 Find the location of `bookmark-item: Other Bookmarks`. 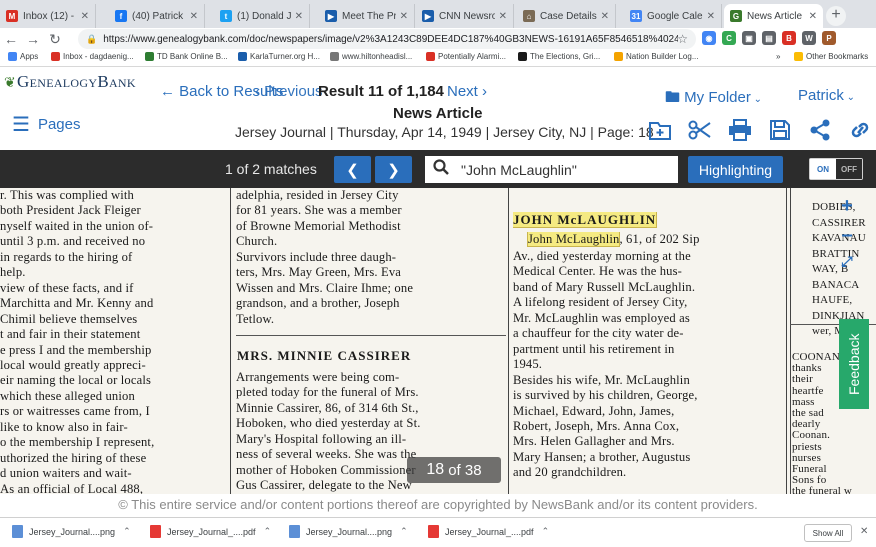

bookmark-item: Other Bookmarks is located at coordinates (831, 56).